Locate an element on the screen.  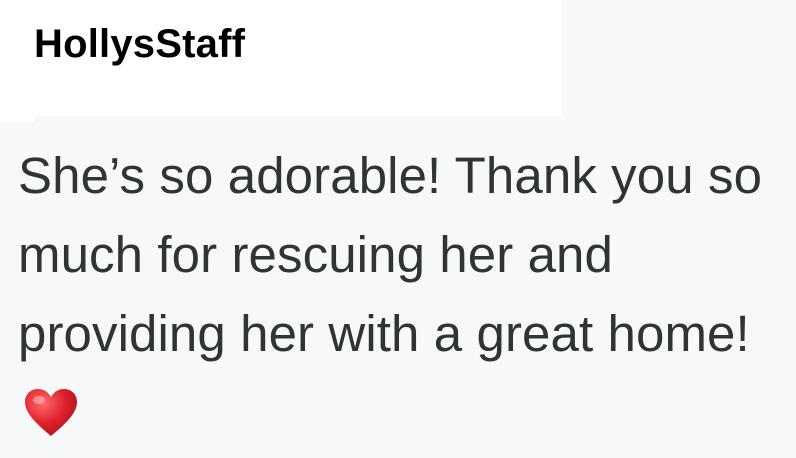
comment-username: HollysStaff is located at coordinates (139, 44).